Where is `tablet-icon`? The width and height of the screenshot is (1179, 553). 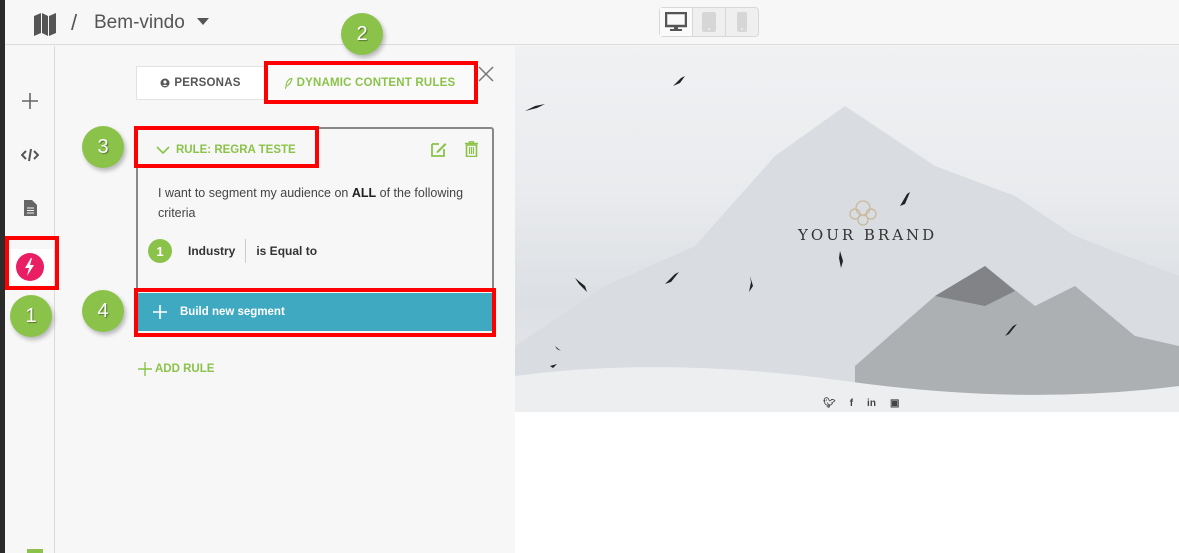 tablet-icon is located at coordinates (709, 22).